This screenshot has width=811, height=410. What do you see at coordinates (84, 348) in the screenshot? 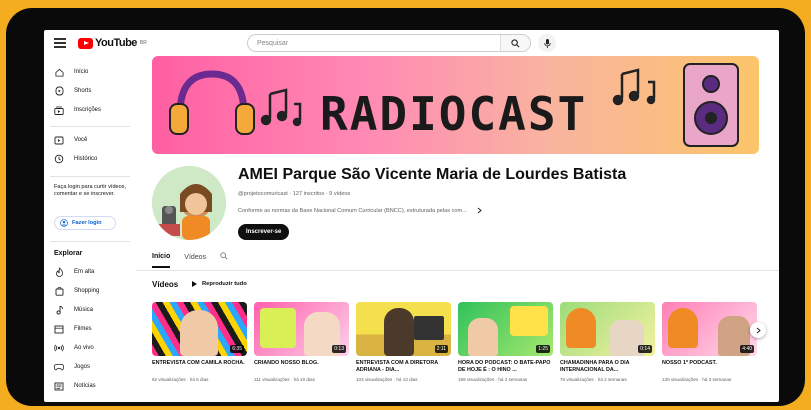
I see `sidebar-item-label: Ao vivo` at bounding box center [84, 348].